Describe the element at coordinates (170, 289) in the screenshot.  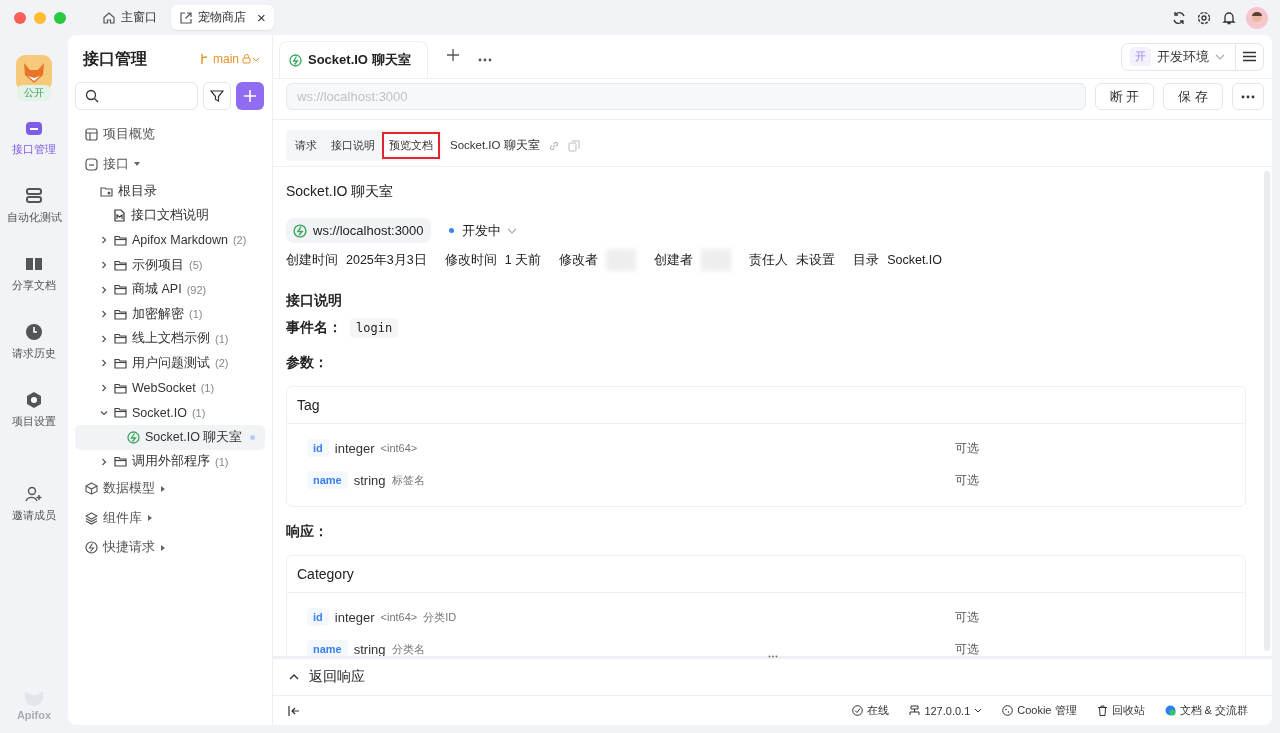
I see `tree-item: 商城 API (92)` at that location.